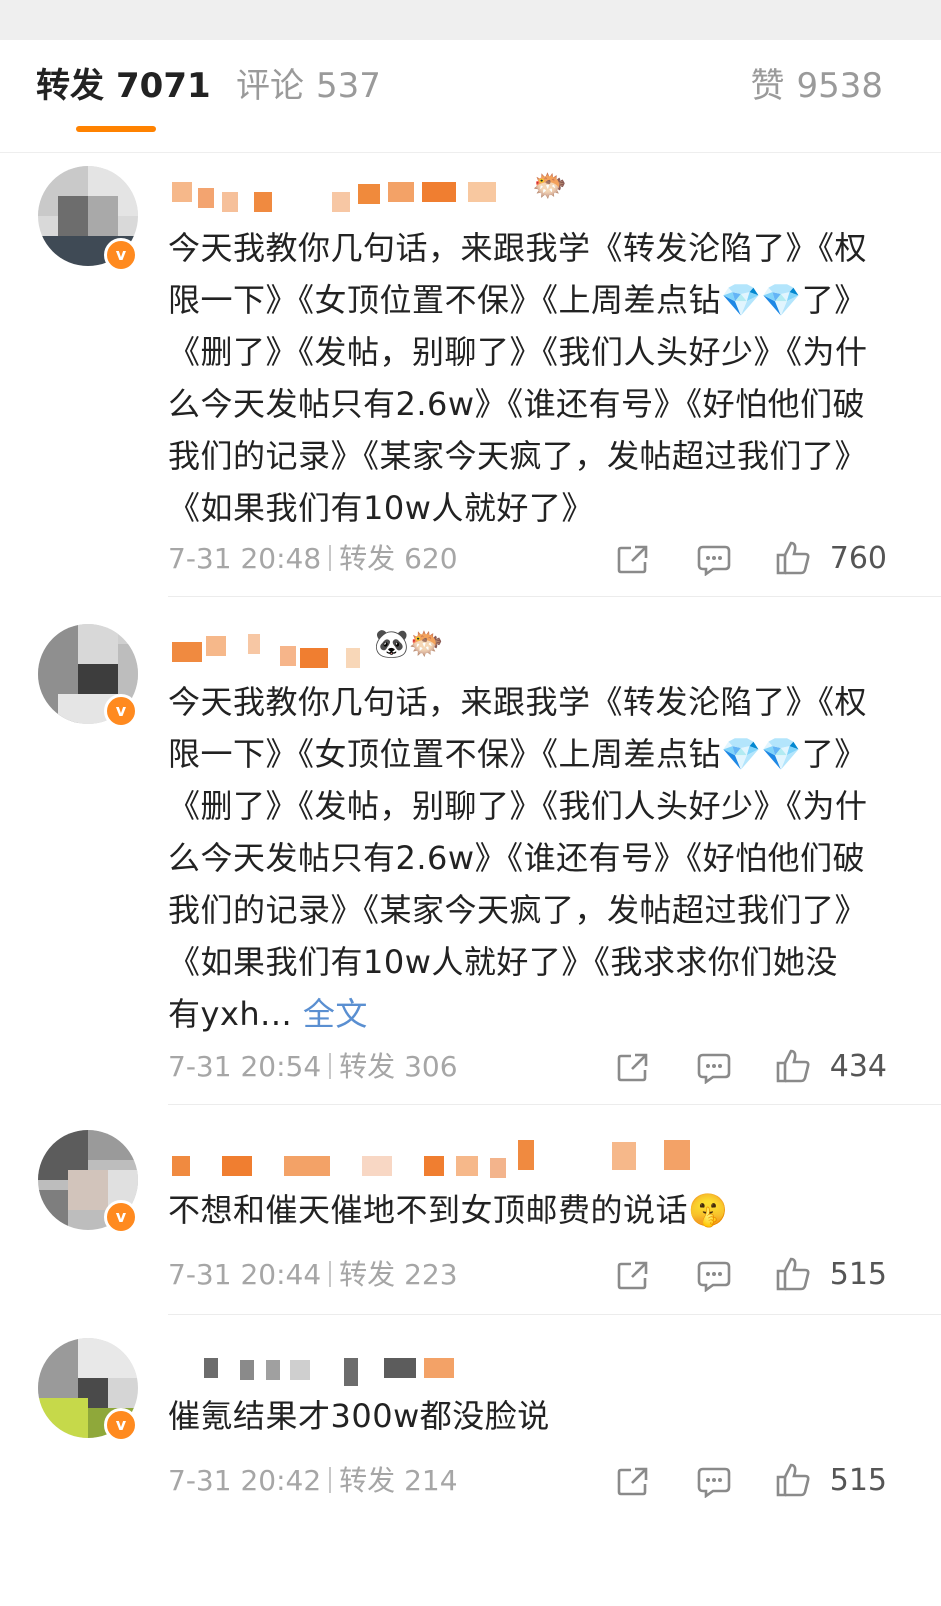 The width and height of the screenshot is (941, 1606). What do you see at coordinates (752, 560) in the screenshot?
I see `action-bar: 760` at bounding box center [752, 560].